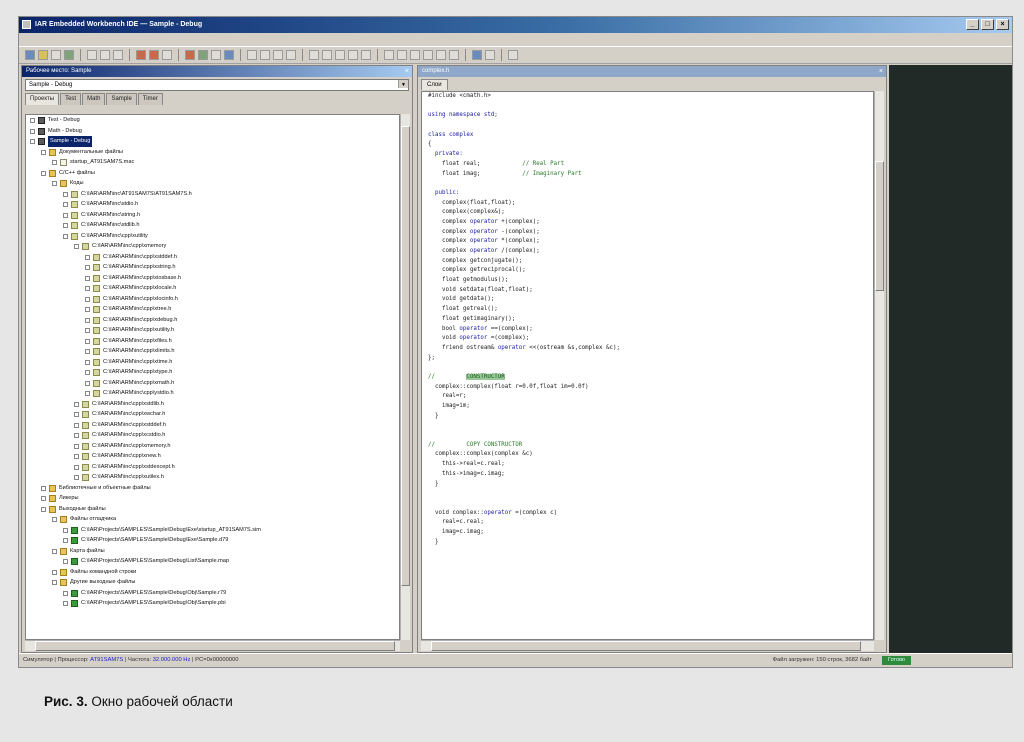 This screenshot has width=1024, height=742. Describe the element at coordinates (212, 131) in the screenshot. I see `tree-item: Math - Debug` at that location.